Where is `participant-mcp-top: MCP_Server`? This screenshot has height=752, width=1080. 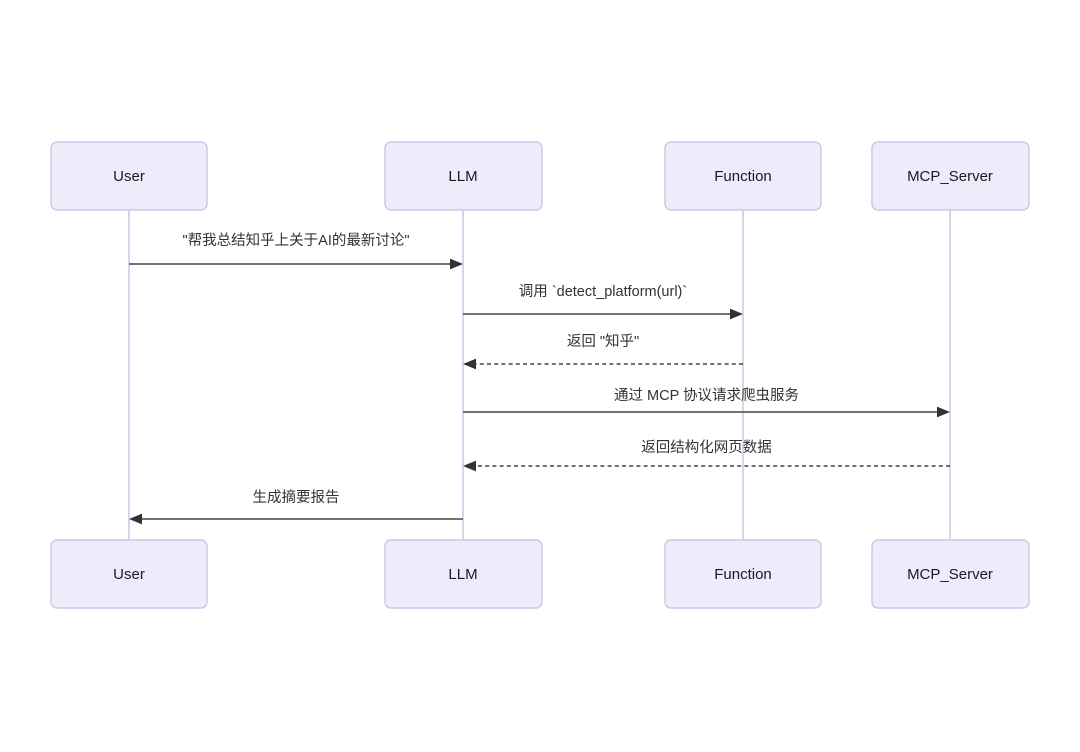
participant-mcp-top: MCP_Server is located at coordinates (950, 176).